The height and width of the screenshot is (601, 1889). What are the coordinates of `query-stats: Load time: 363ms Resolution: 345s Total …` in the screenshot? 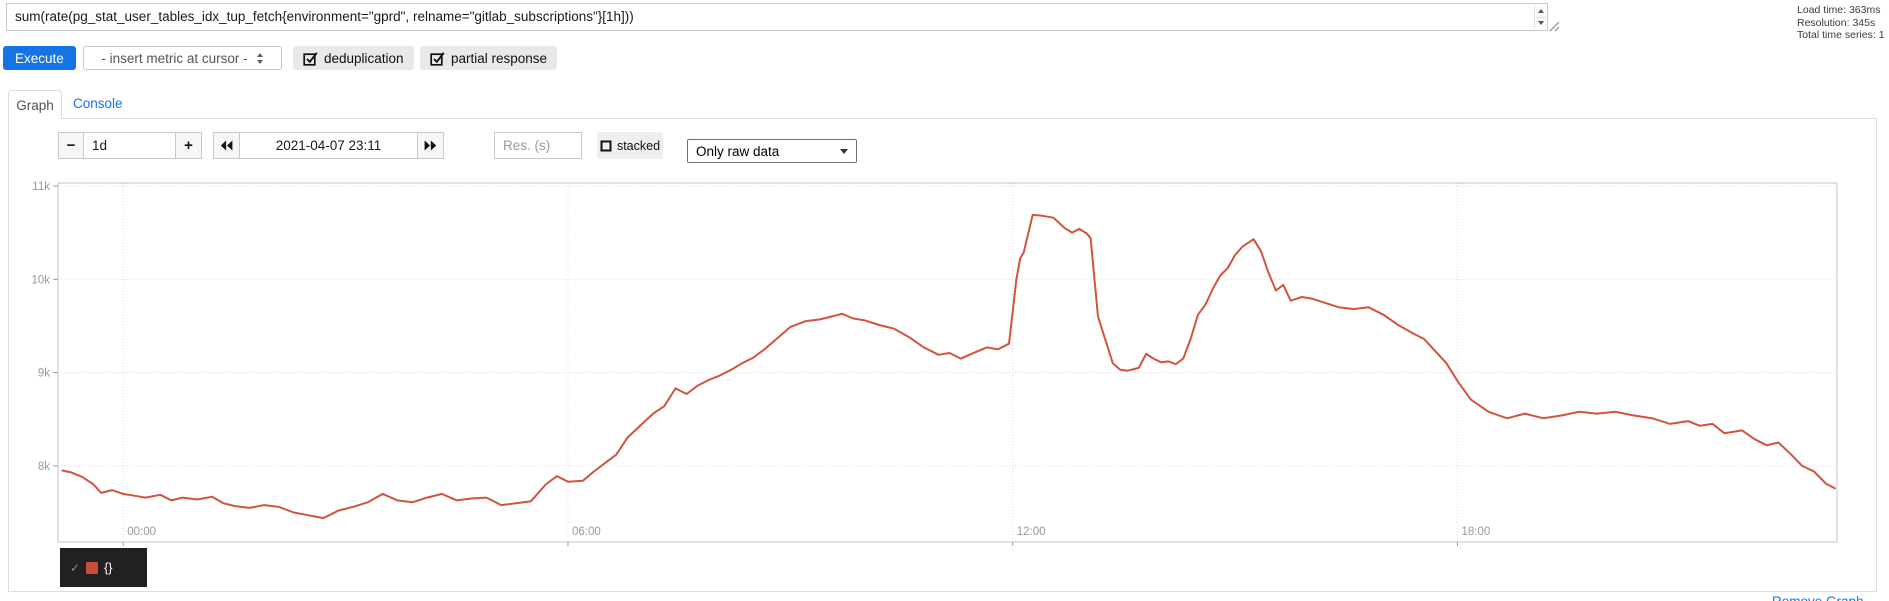 It's located at (1841, 23).